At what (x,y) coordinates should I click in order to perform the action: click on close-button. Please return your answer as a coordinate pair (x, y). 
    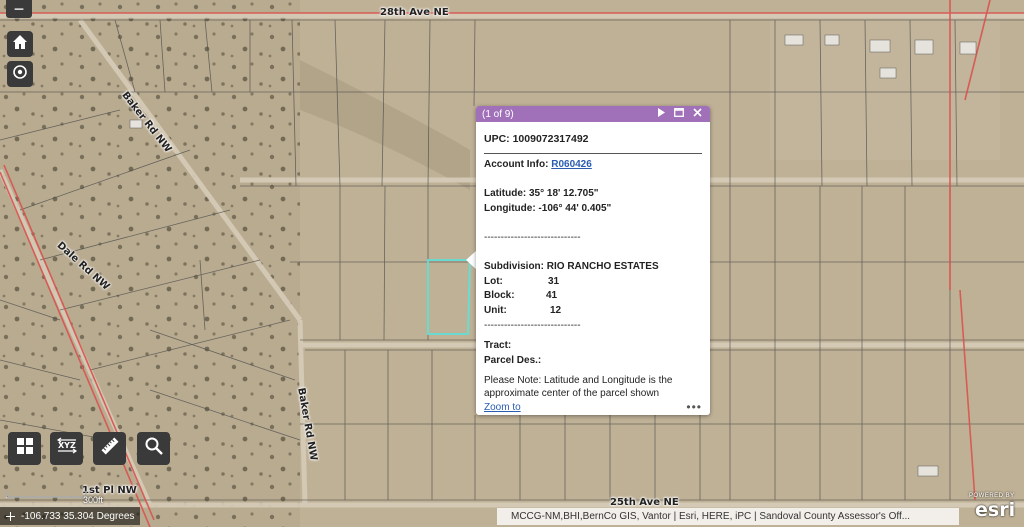
    Looking at the image, I should click on (697, 114).